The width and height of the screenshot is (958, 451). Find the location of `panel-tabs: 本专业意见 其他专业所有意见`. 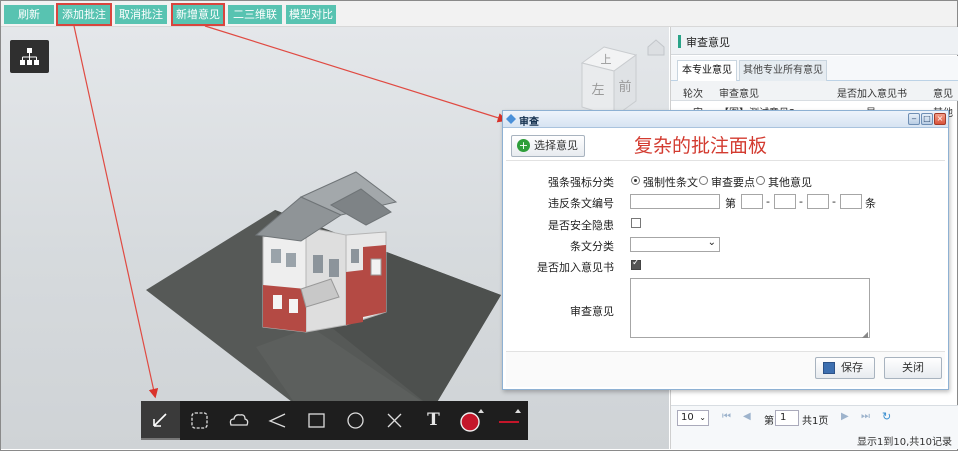

panel-tabs: 本专业意见 其他专业所有意见 is located at coordinates (814, 68).